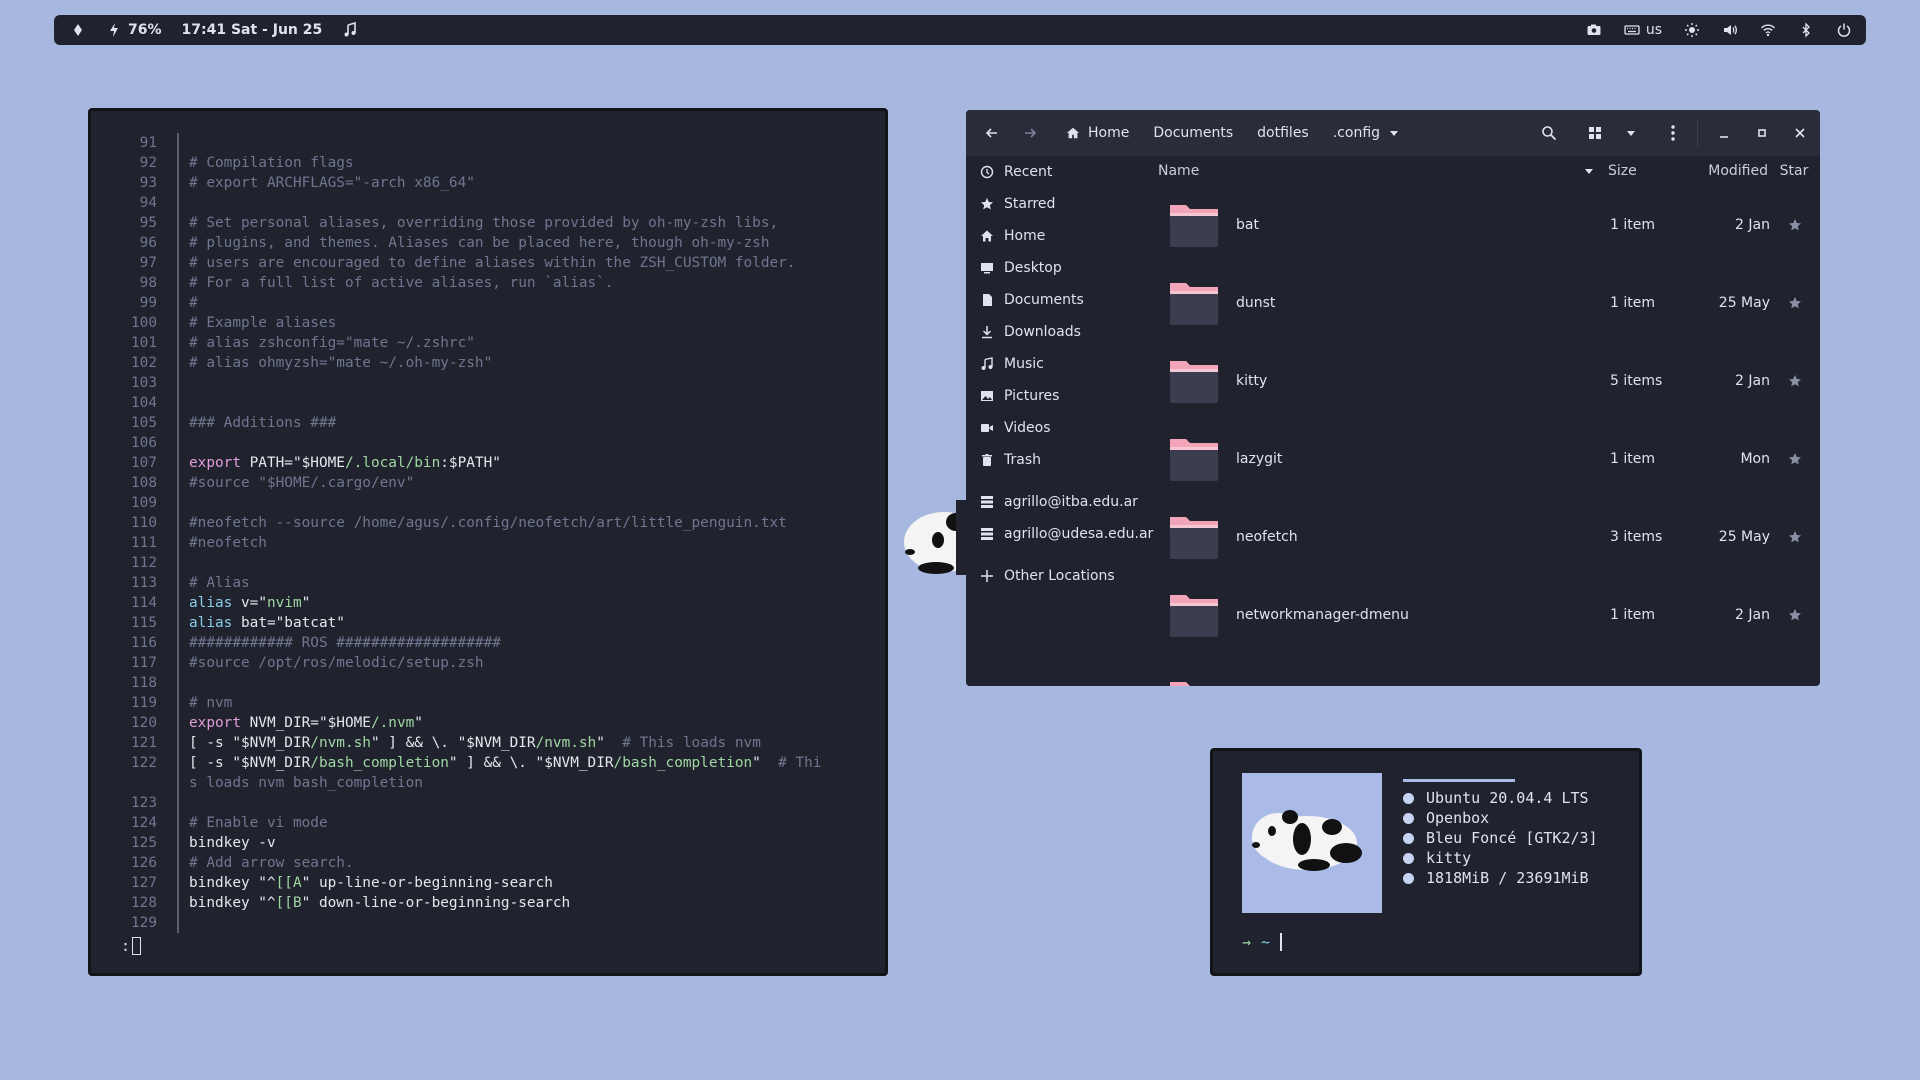 This screenshot has width=1920, height=1080. What do you see at coordinates (1806, 30) in the screenshot?
I see `bluetooth-icon` at bounding box center [1806, 30].